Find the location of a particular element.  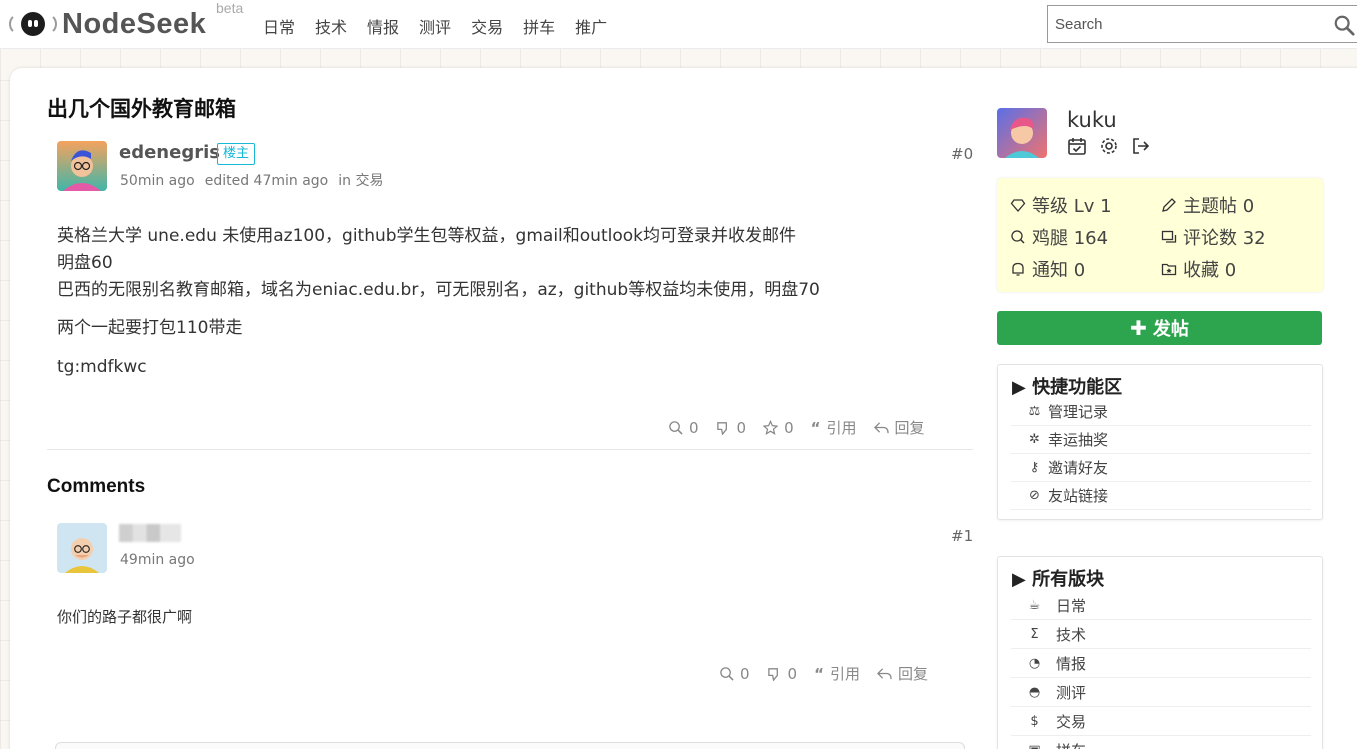

sparkle-icon: ✲ is located at coordinates (1034, 439).